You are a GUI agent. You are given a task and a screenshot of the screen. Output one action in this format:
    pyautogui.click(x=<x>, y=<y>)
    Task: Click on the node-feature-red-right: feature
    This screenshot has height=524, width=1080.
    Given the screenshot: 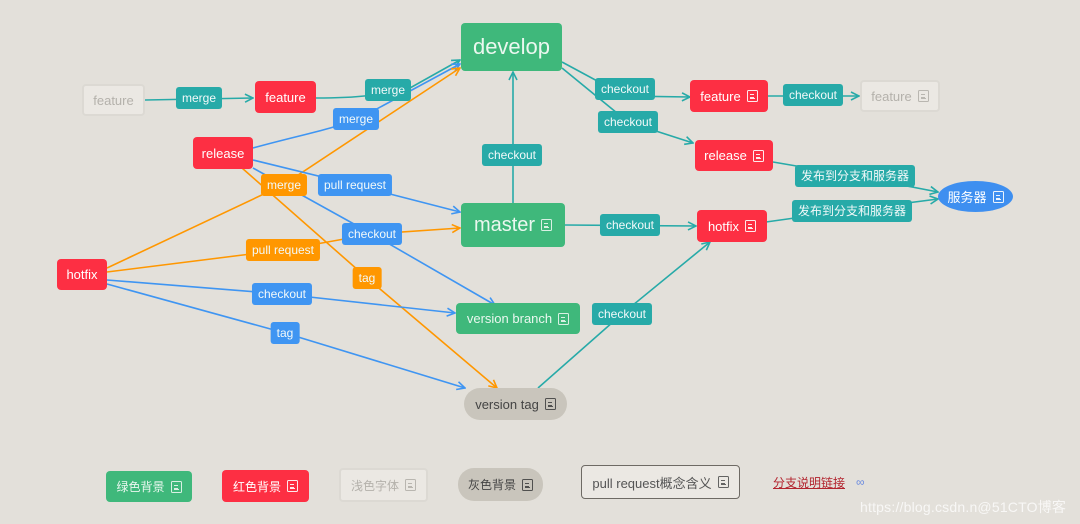 What is the action you would take?
    pyautogui.click(x=729, y=96)
    